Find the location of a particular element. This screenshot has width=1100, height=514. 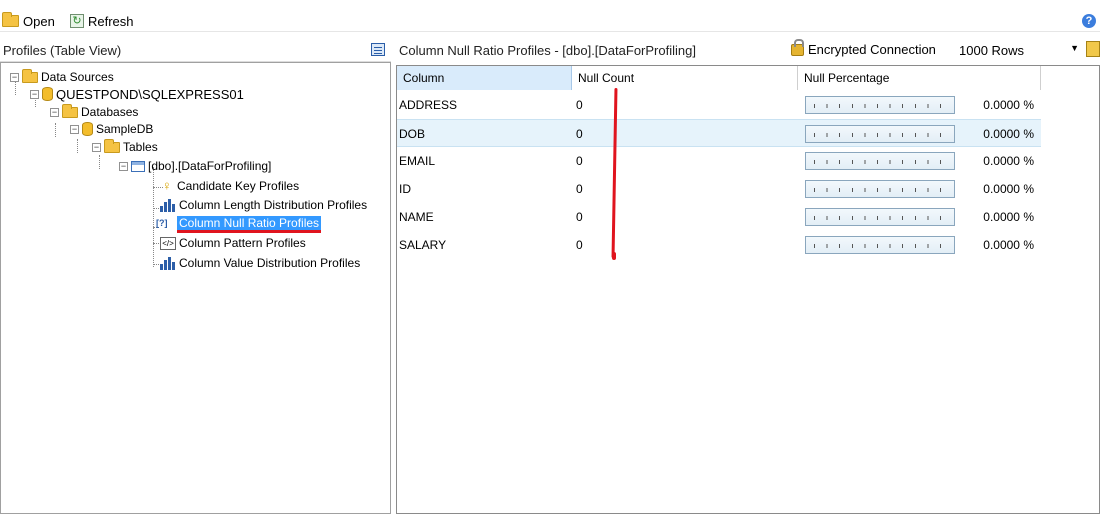

tree-label-profile: Column Value Distribution Profiles is located at coordinates (270, 263).